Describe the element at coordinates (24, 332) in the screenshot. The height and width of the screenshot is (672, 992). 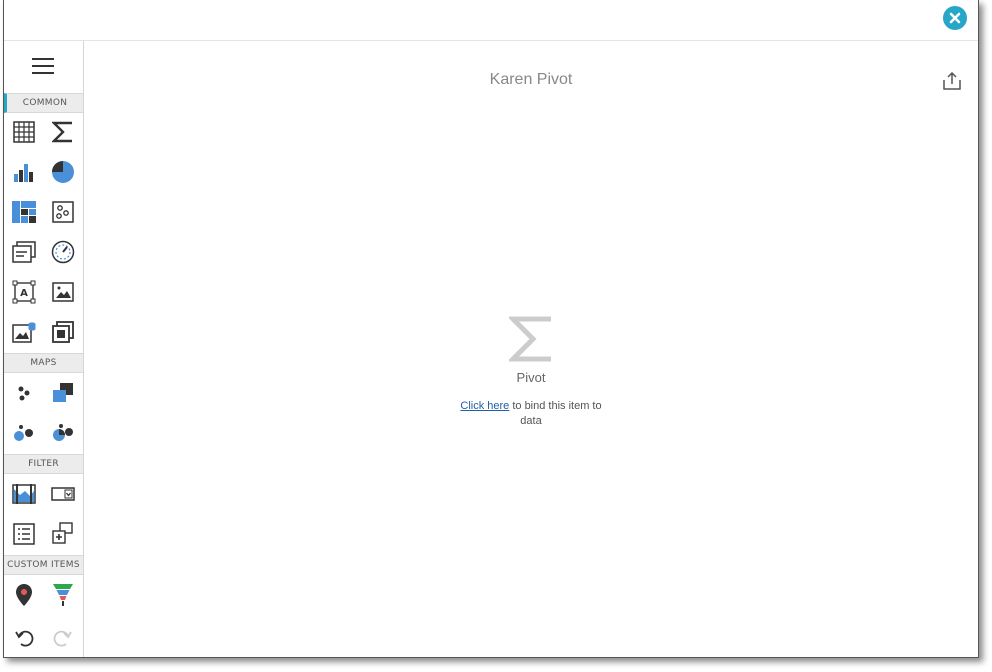
I see `bound-image-icon` at that location.